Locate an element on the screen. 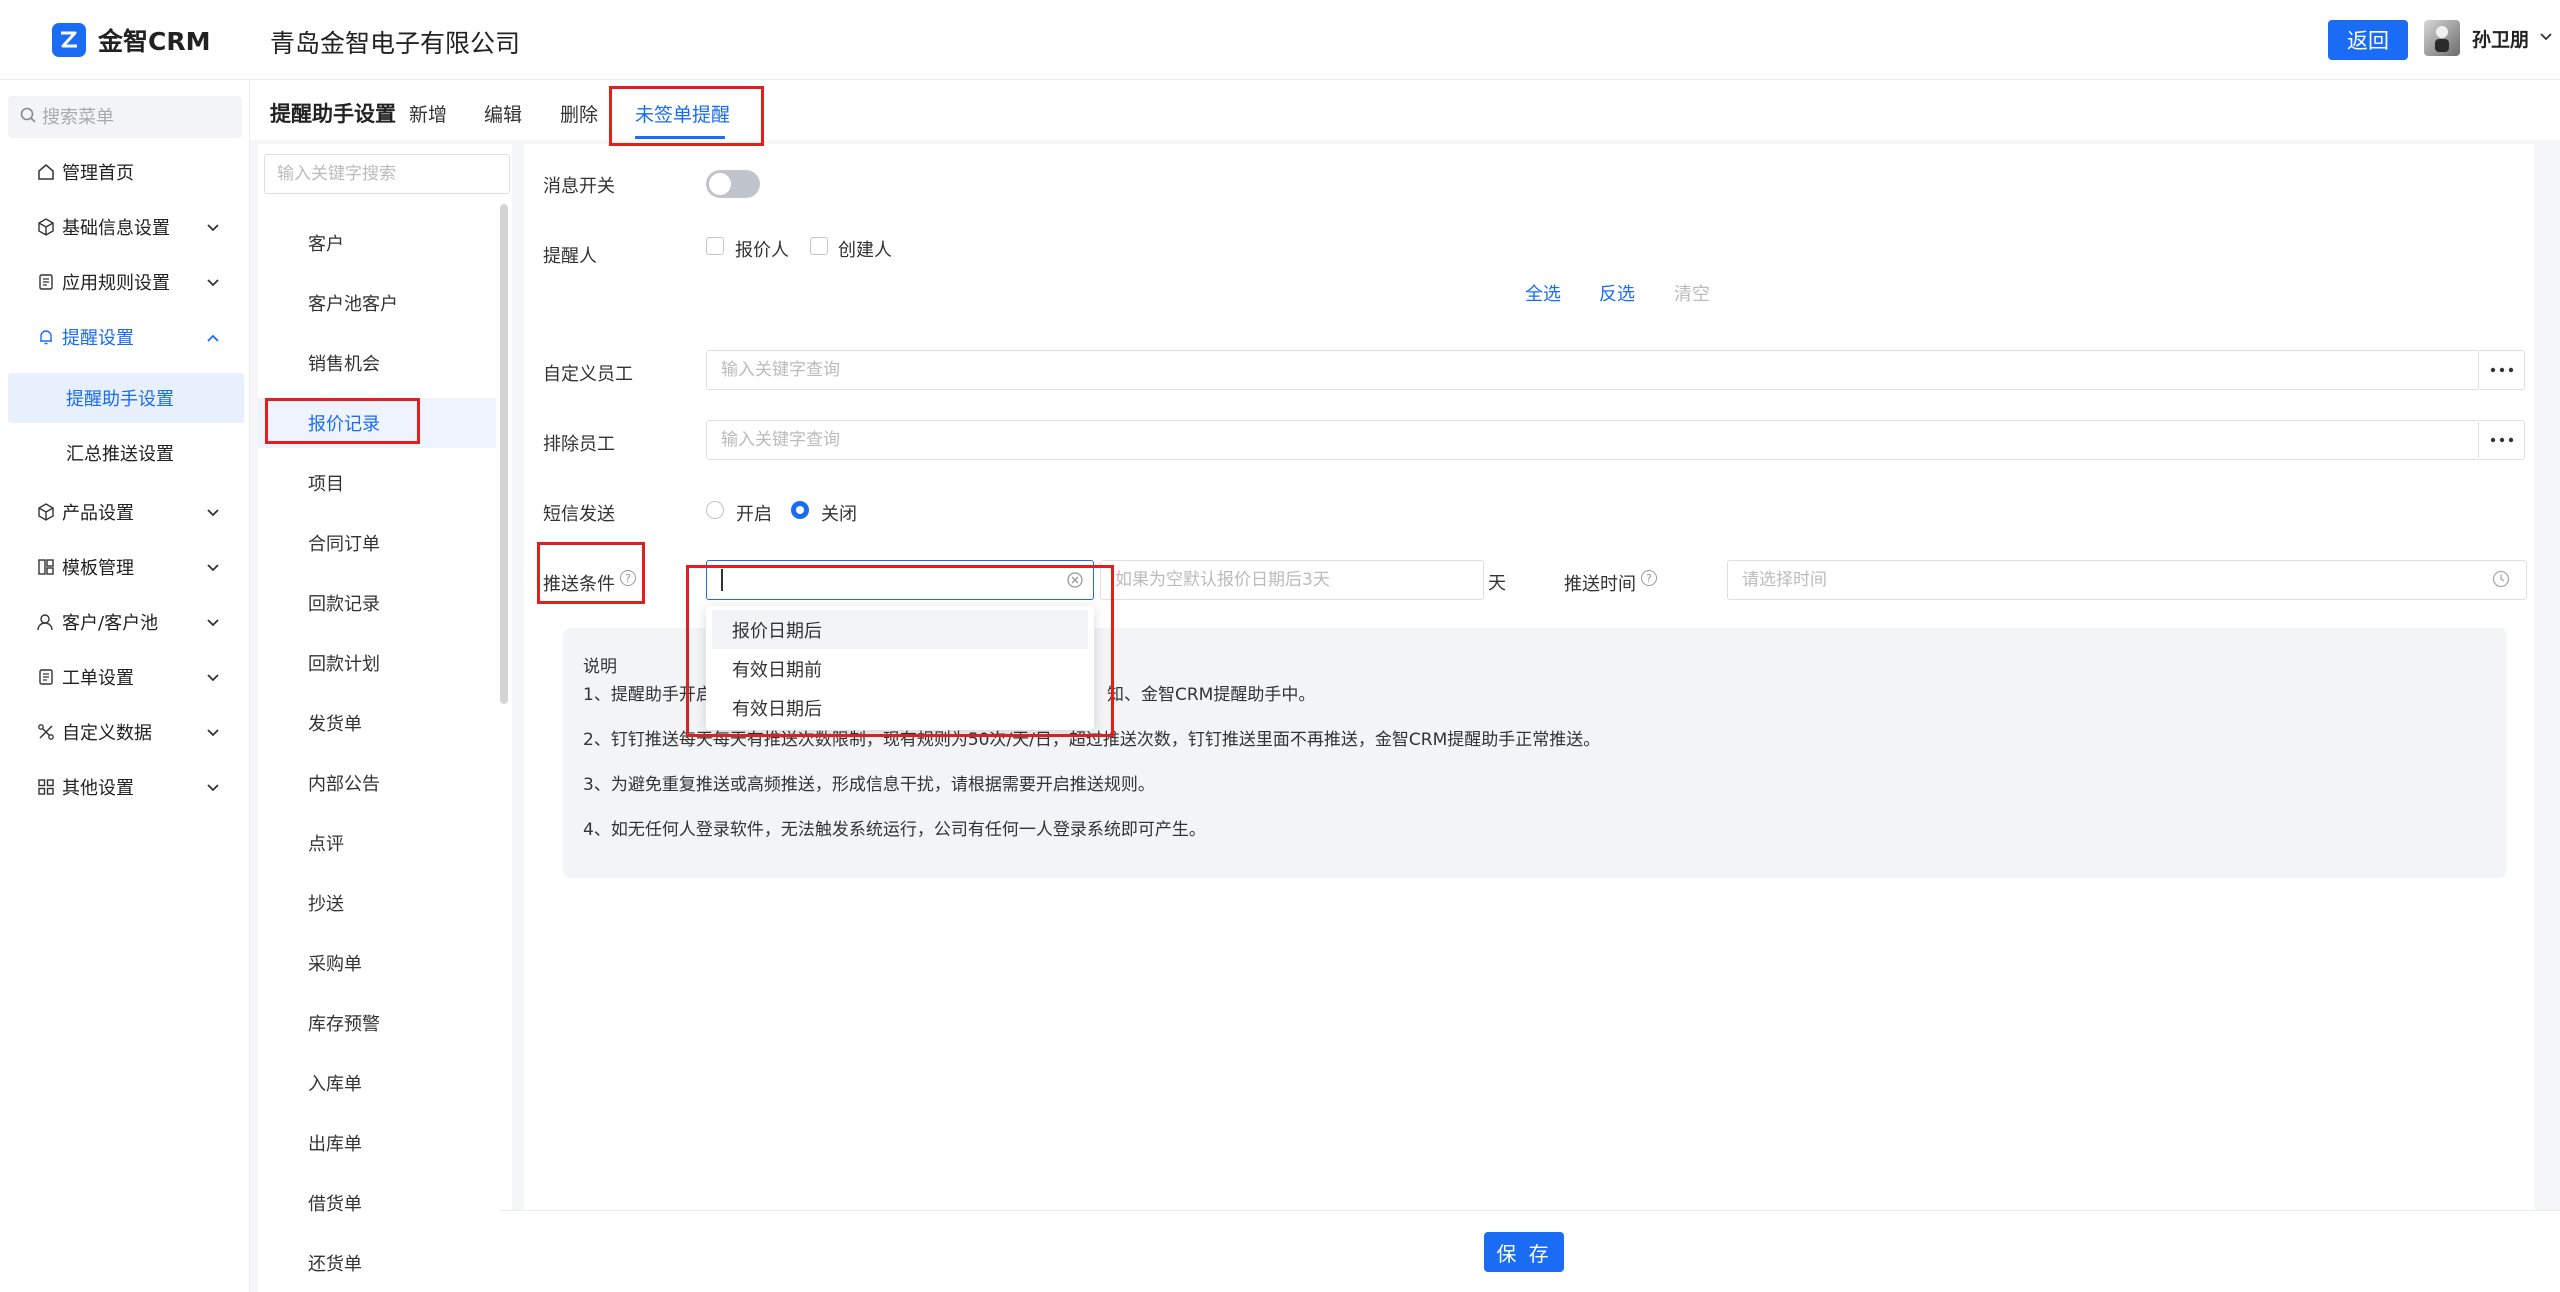  msg-switch-toggle is located at coordinates (733, 184).